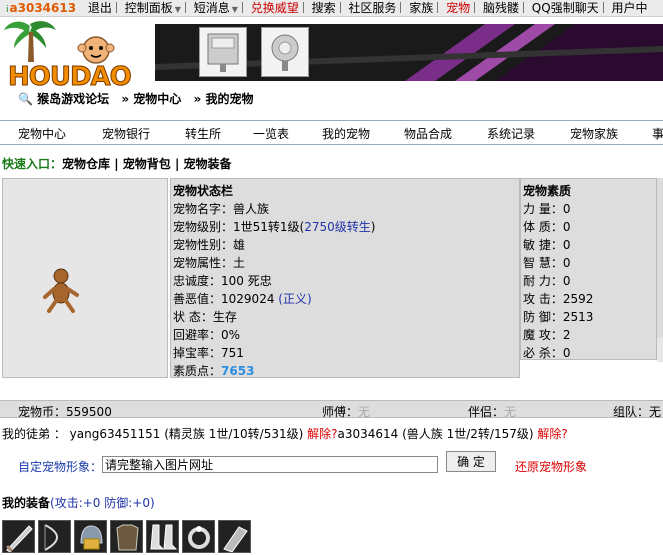 This screenshot has height=555, width=663. I want to click on logout-link: 退出, so click(100, 8).